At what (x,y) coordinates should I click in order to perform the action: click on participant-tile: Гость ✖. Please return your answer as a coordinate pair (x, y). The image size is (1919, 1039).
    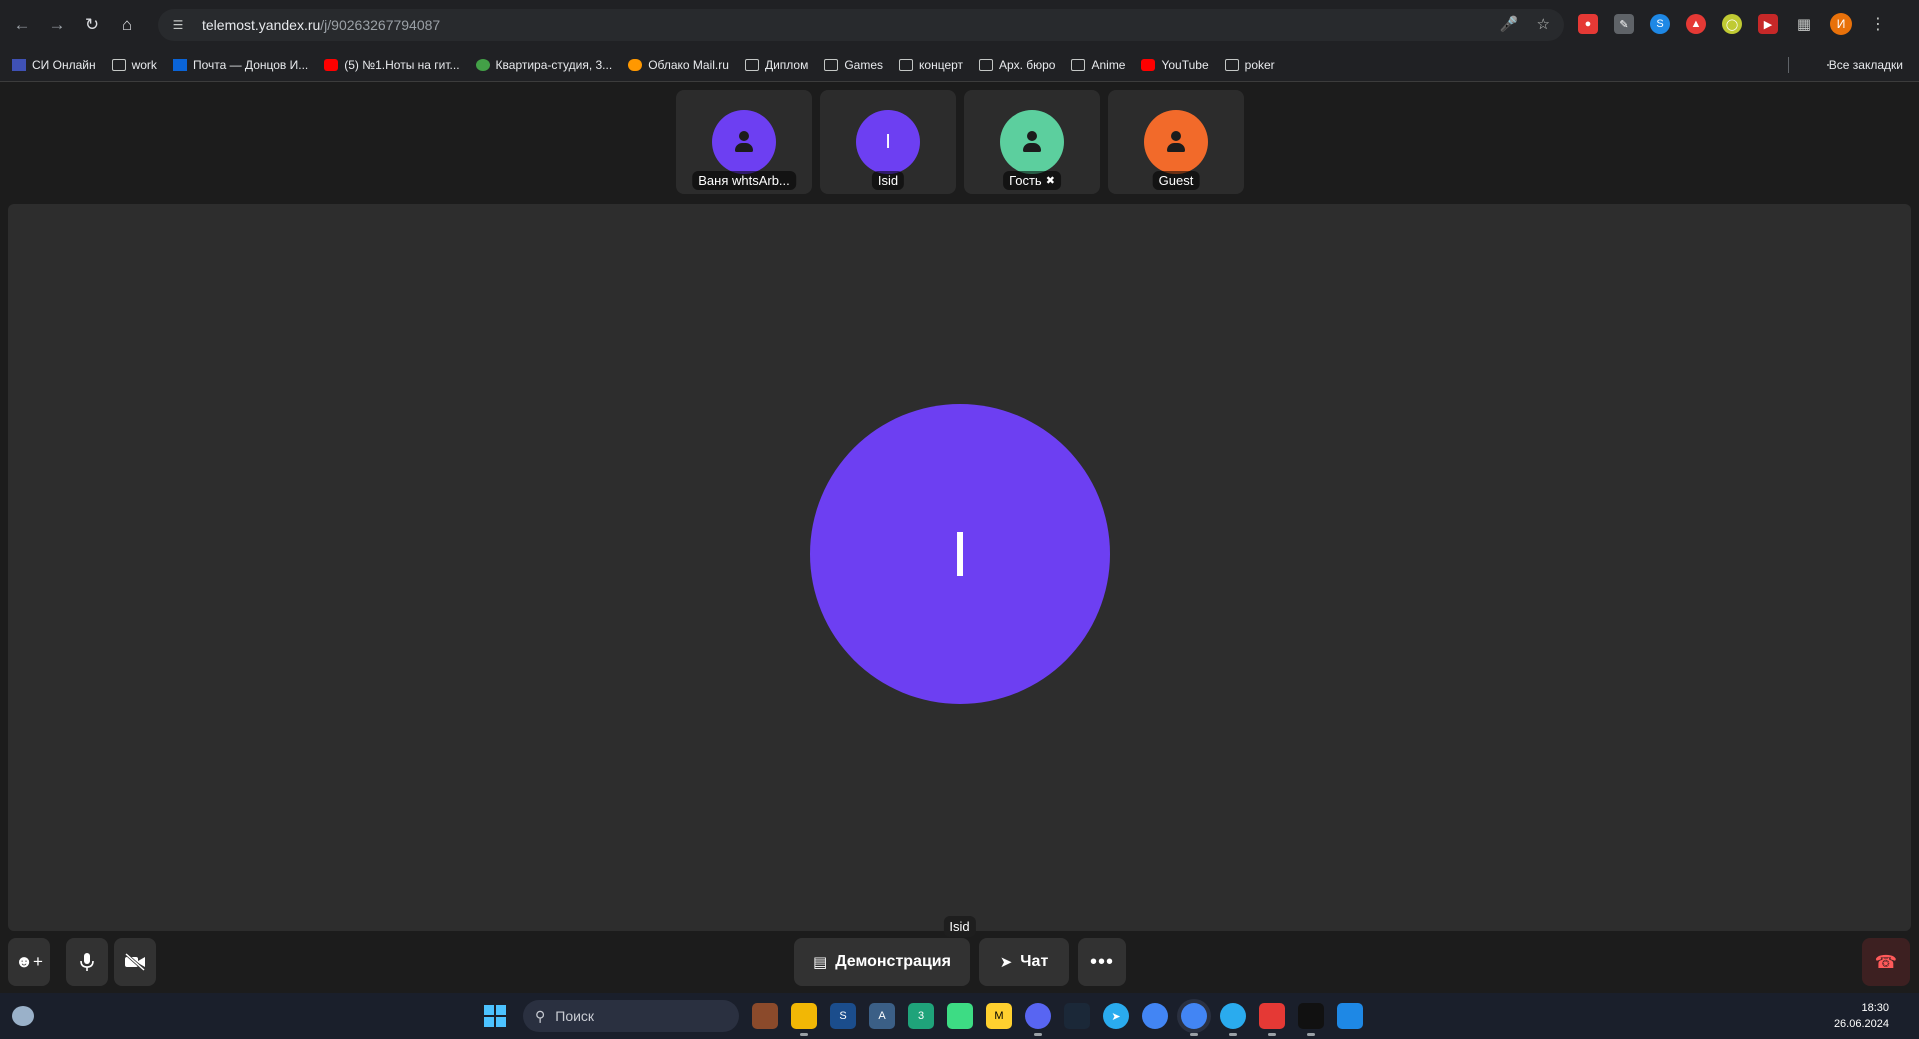
    Looking at the image, I should click on (1032, 142).